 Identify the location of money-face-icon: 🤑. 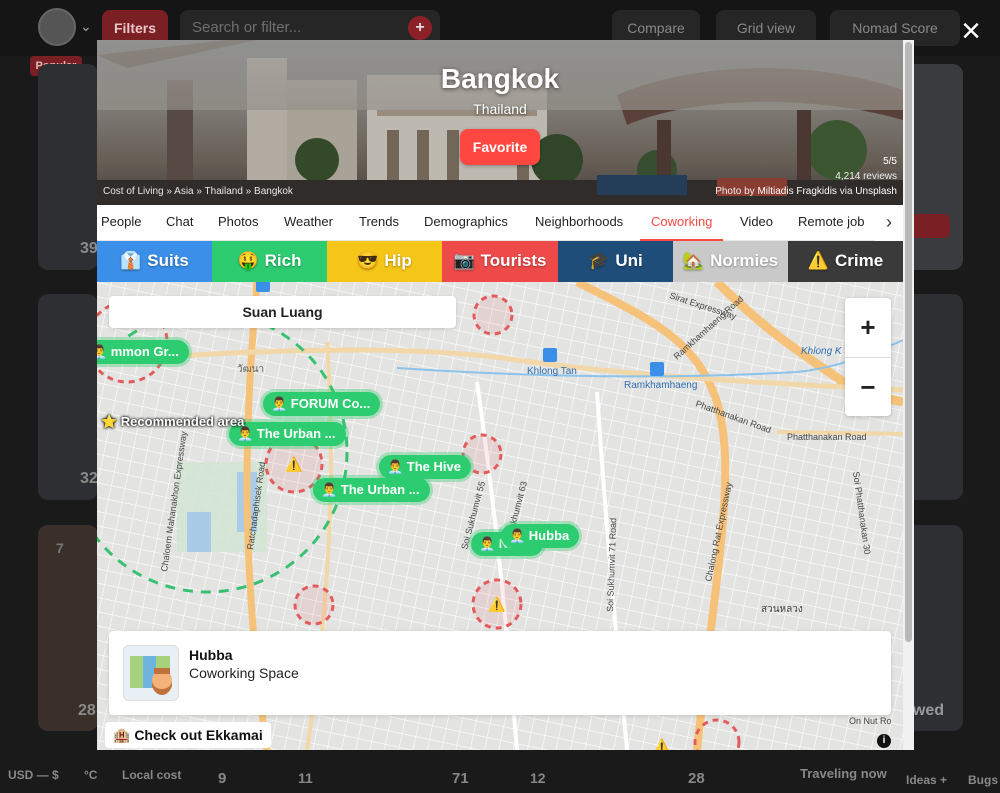
(248, 260).